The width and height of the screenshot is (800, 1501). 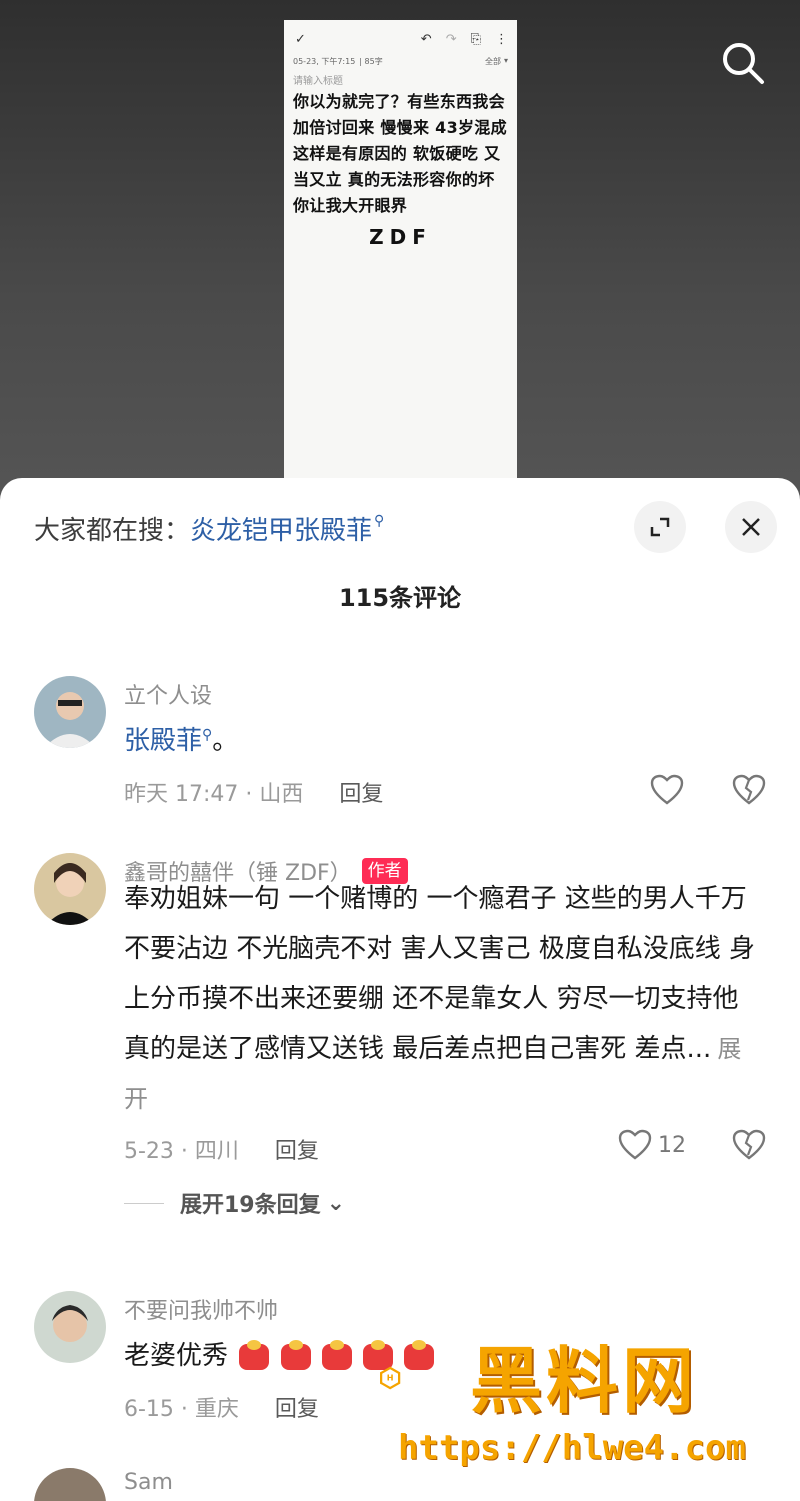 I want to click on search-icon, so click(x=743, y=63).